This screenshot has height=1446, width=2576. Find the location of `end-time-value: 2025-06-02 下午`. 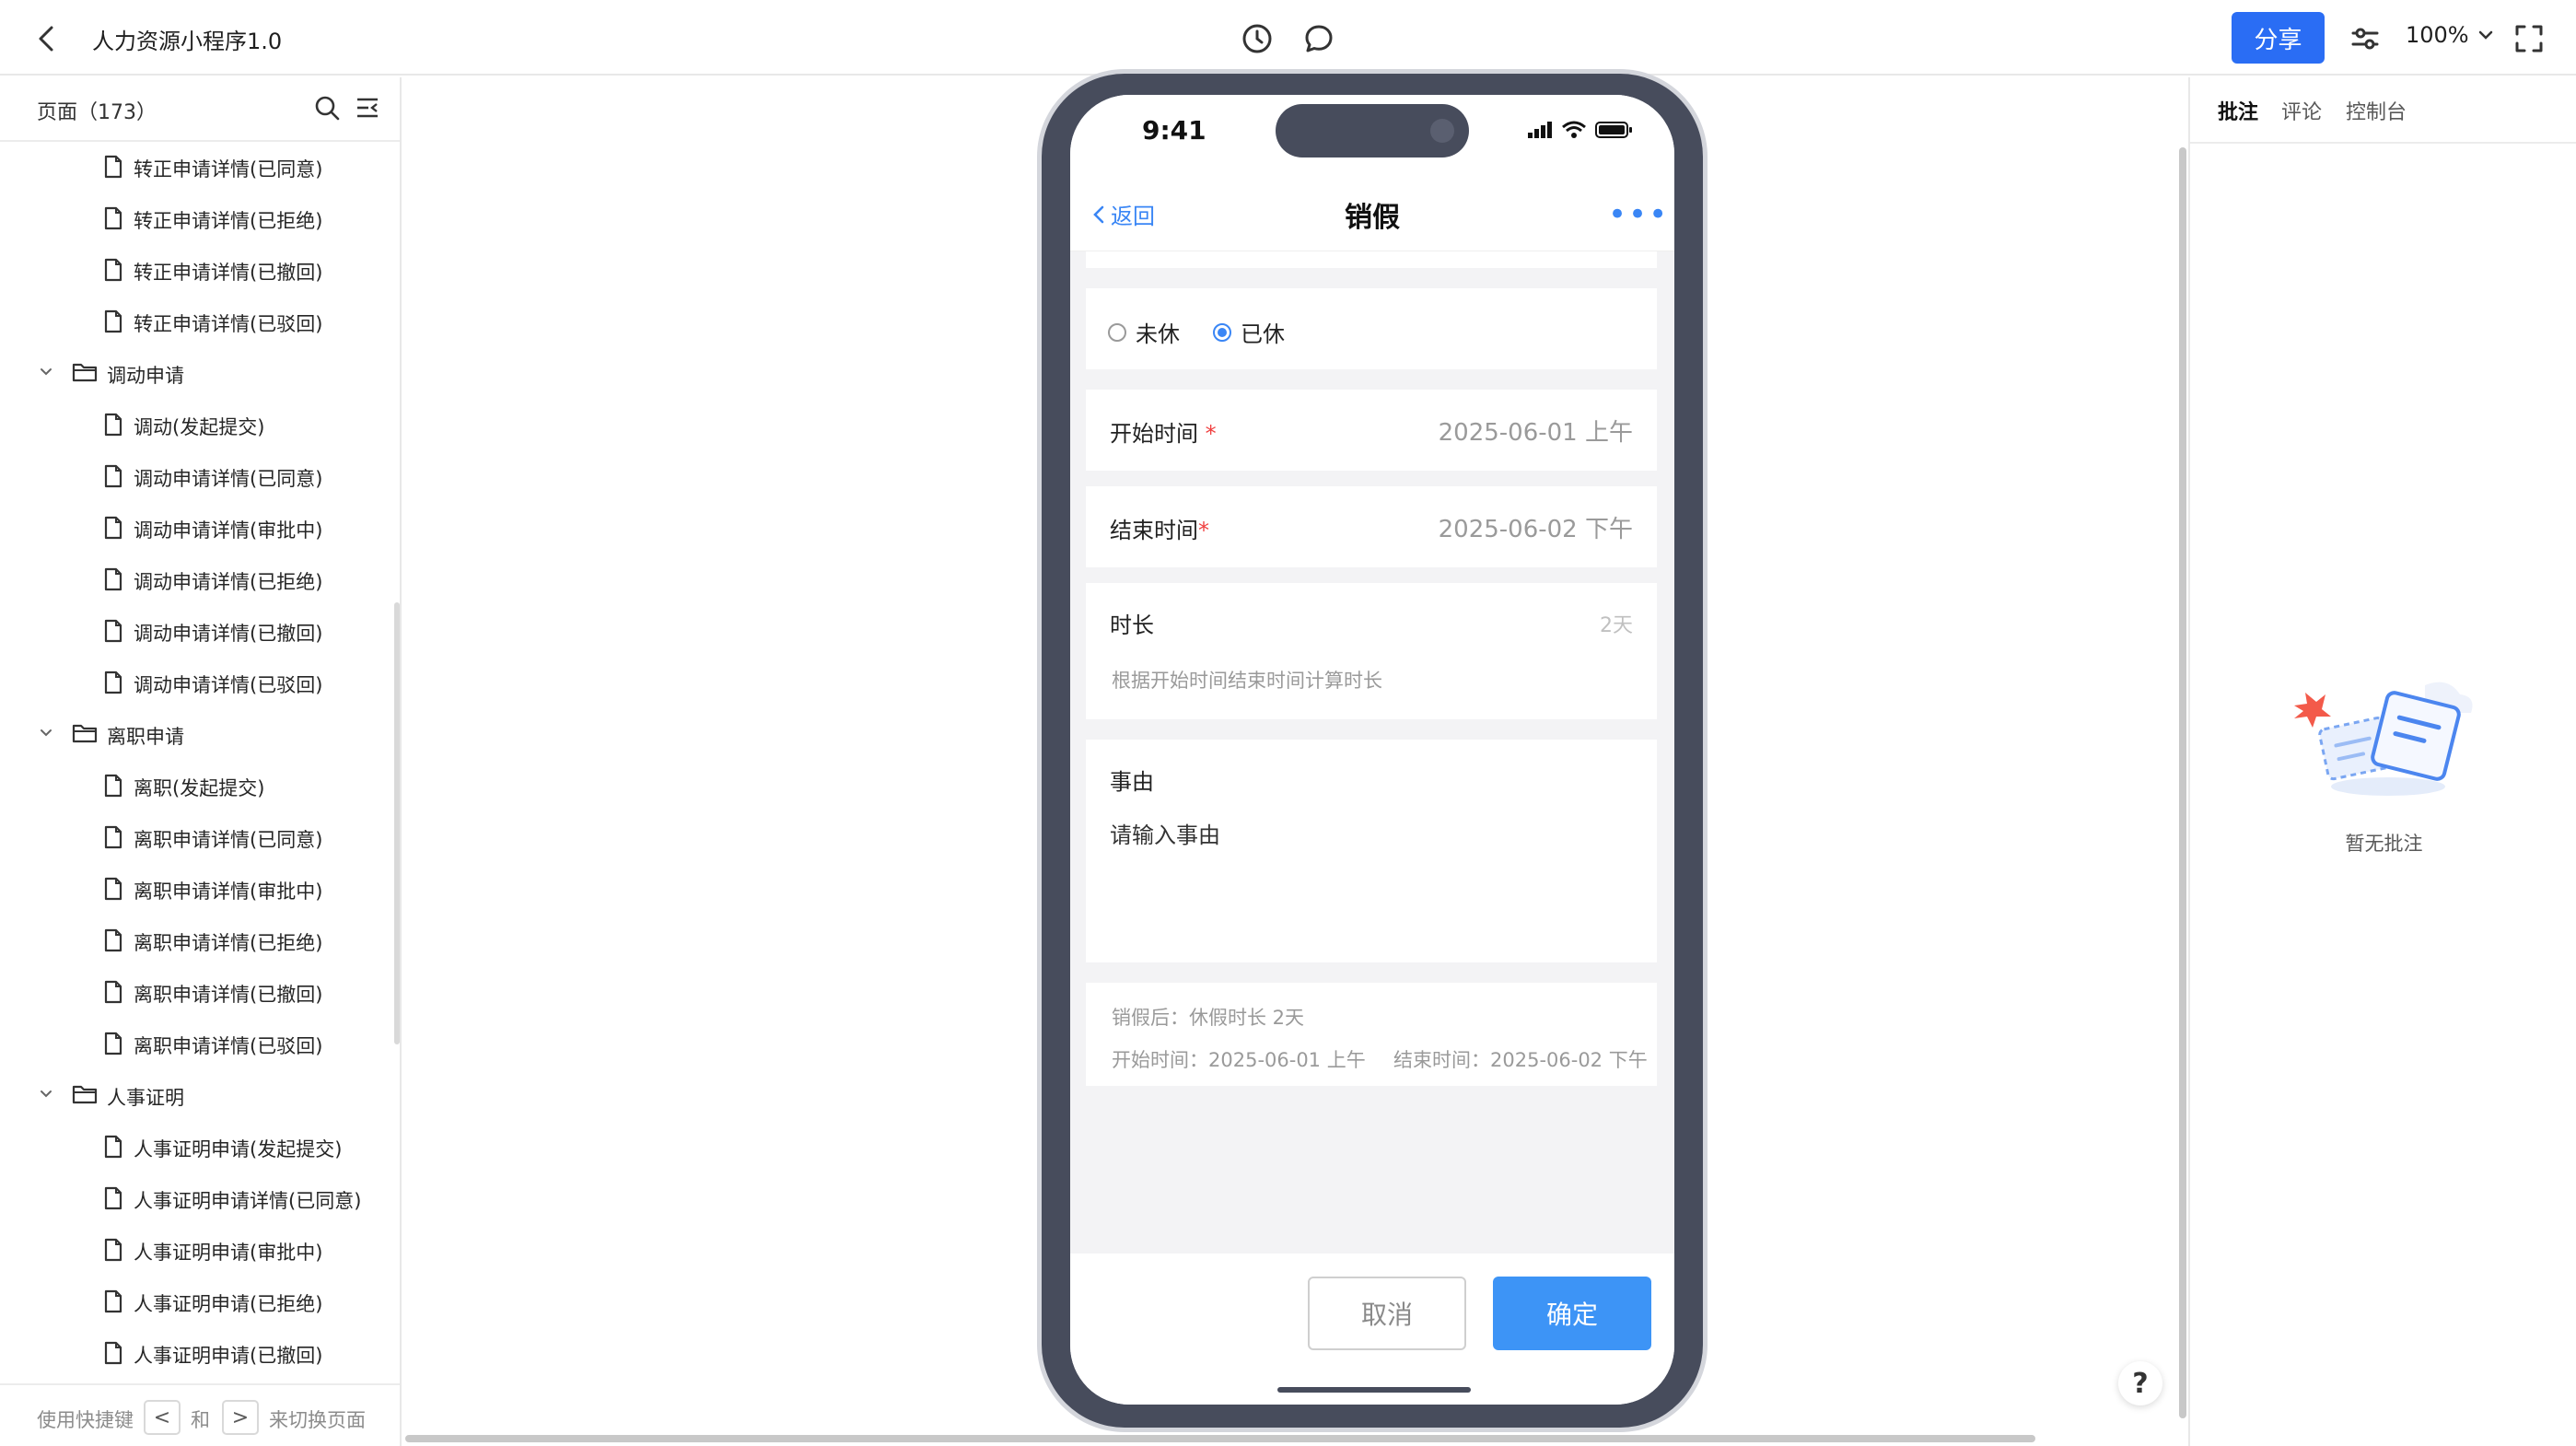

end-time-value: 2025-06-02 下午 is located at coordinates (1536, 527).